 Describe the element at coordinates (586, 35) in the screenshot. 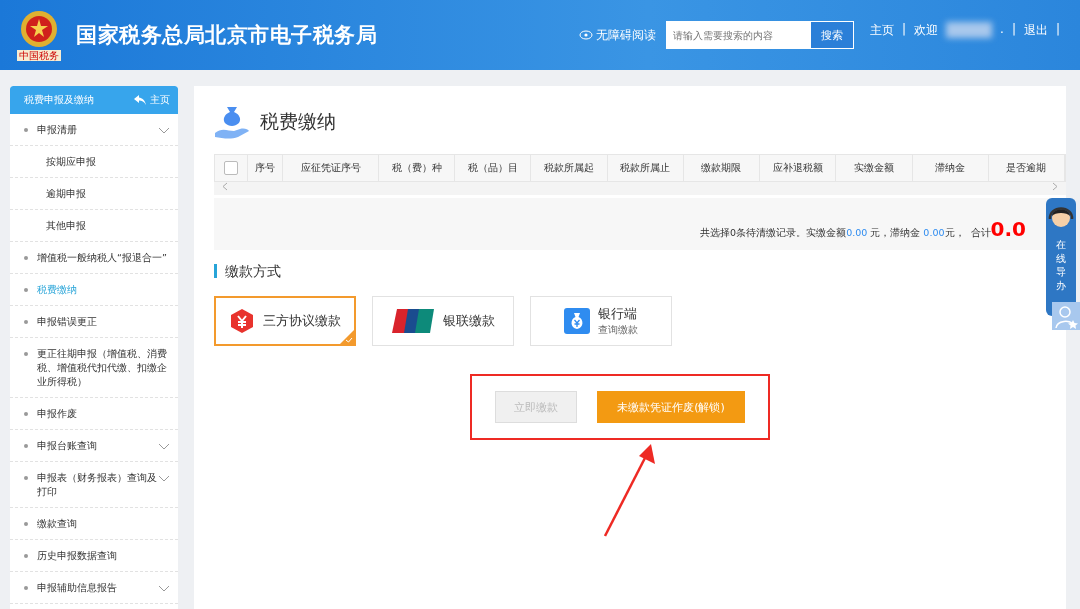

I see `eye-icon` at that location.